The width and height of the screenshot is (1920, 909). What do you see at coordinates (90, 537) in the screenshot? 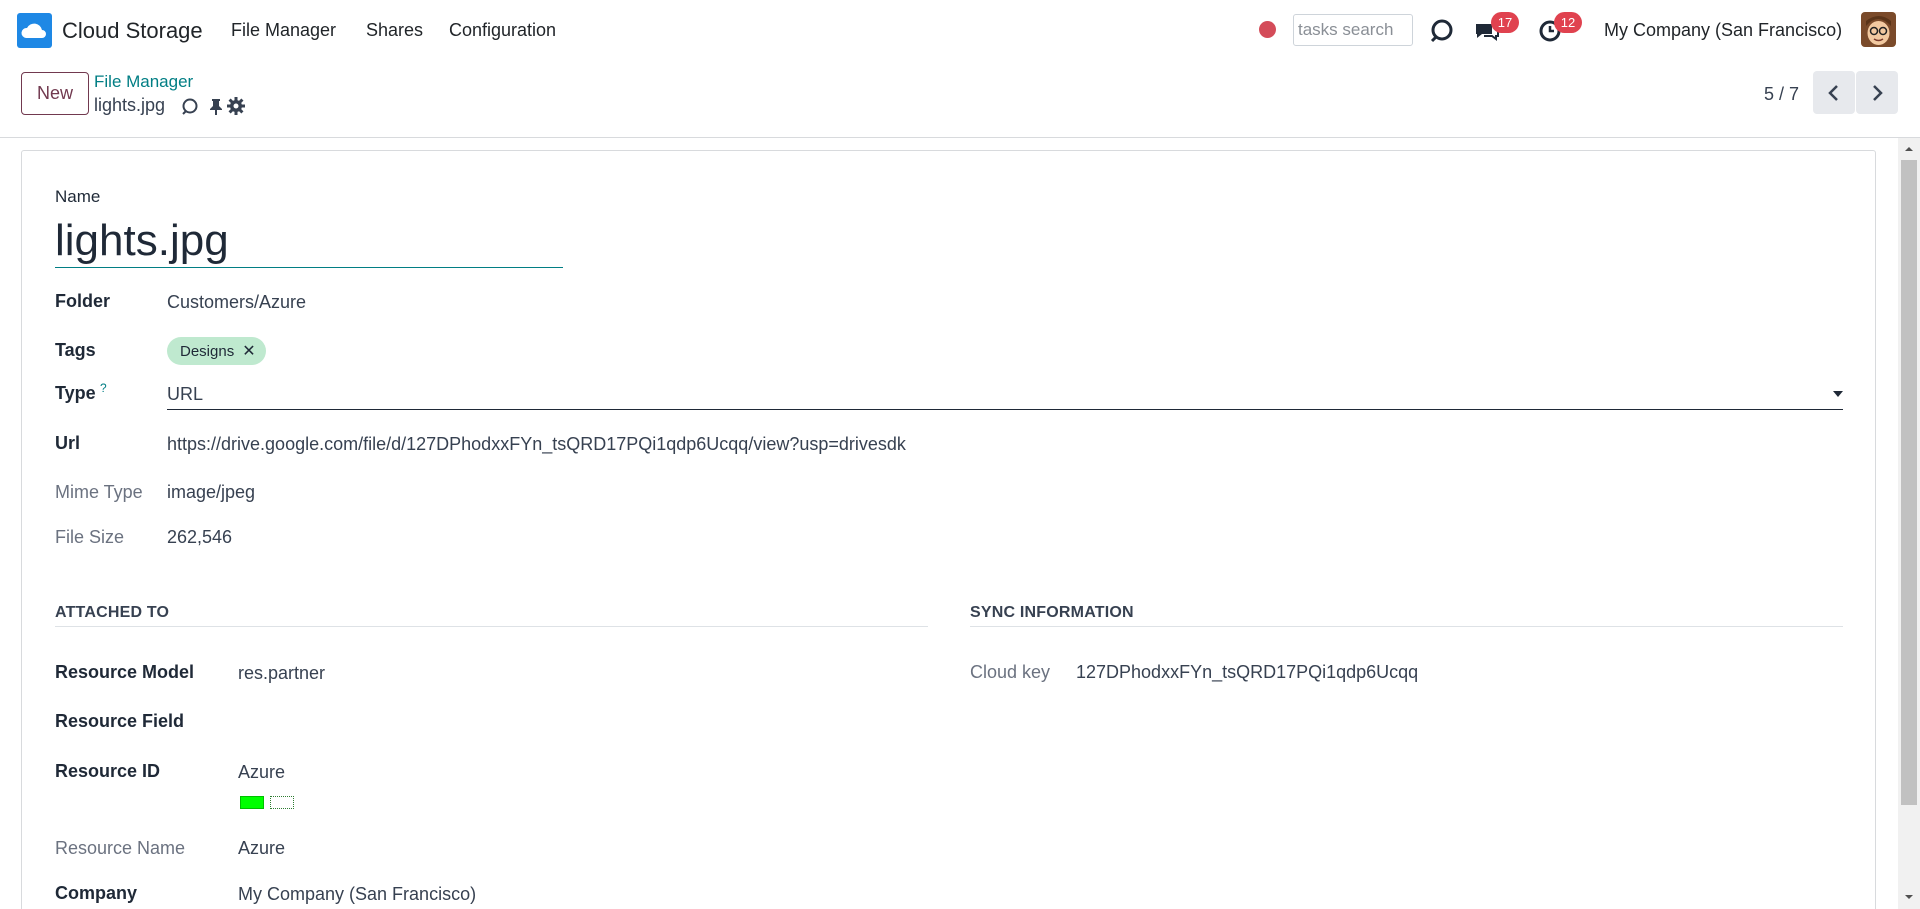
I see `file-size-label: File Size` at bounding box center [90, 537].